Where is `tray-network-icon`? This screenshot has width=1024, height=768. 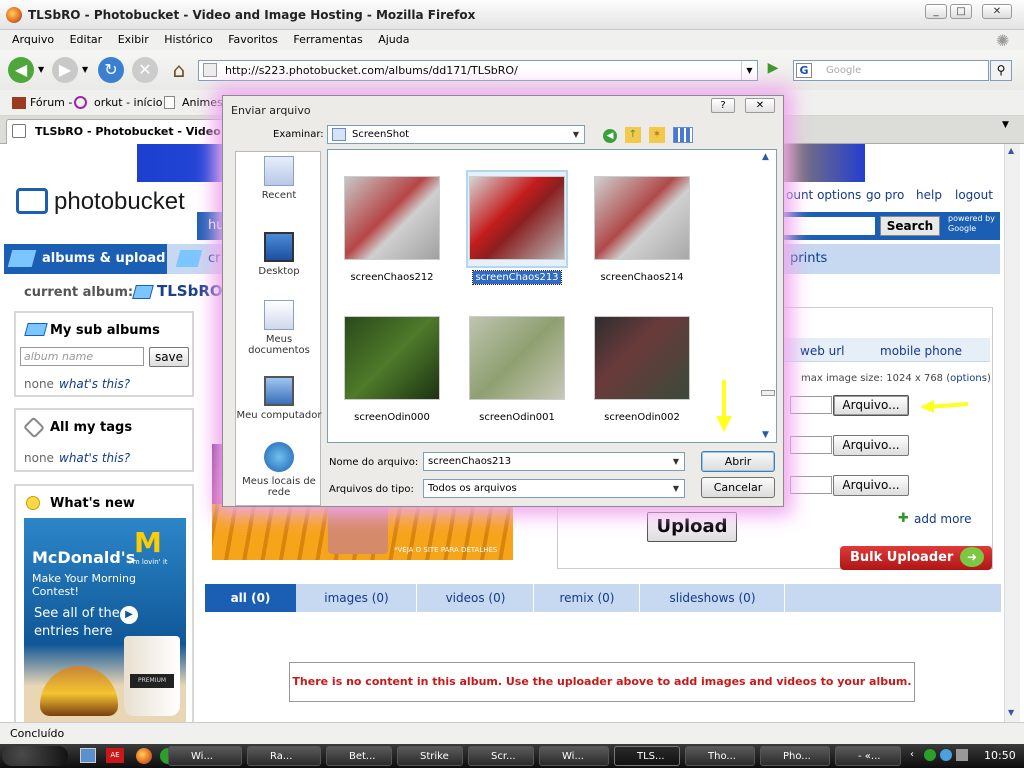 tray-network-icon is located at coordinates (946, 755).